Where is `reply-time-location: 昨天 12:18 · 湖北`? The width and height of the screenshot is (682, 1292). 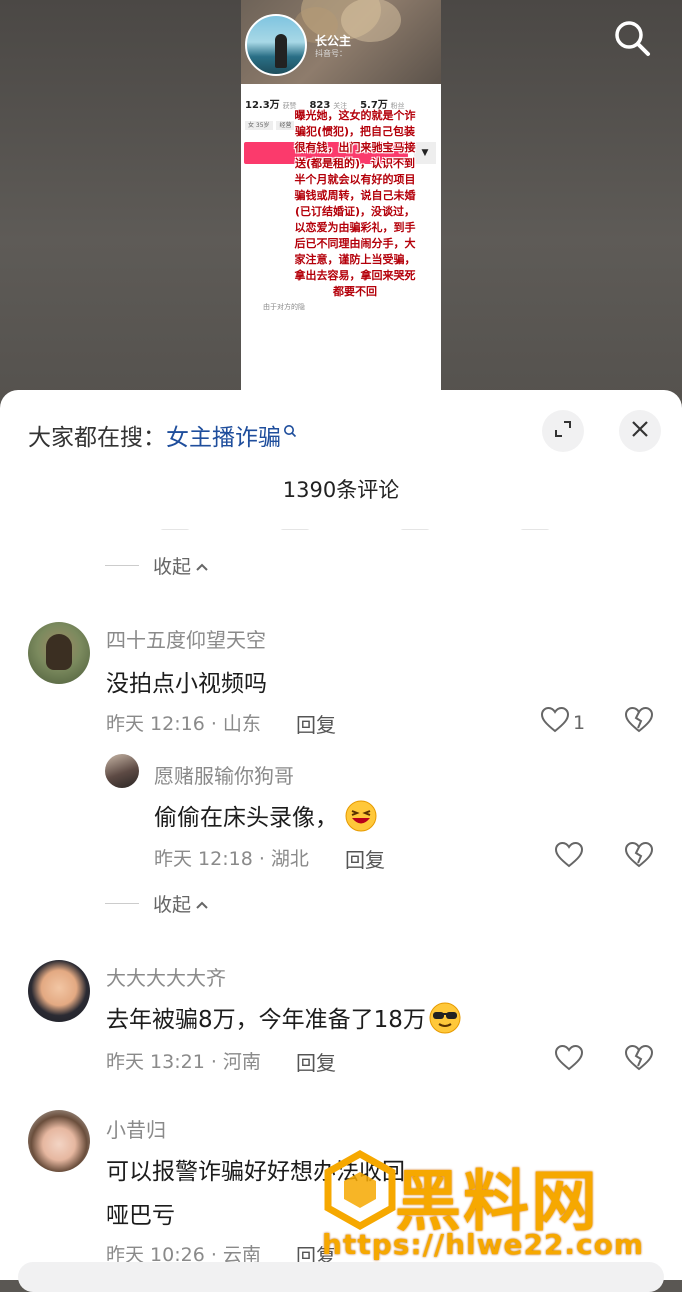 reply-time-location: 昨天 12:18 · 湖北 is located at coordinates (231, 859).